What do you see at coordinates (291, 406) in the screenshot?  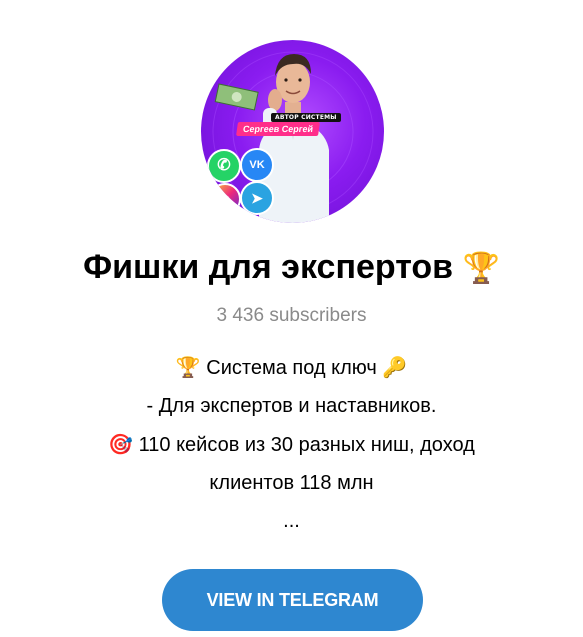 I see `description-line-2: - Для экспертов и наставников.` at bounding box center [291, 406].